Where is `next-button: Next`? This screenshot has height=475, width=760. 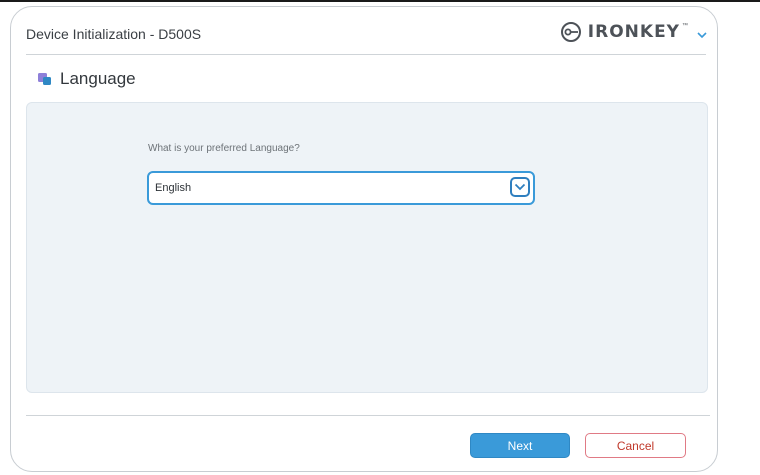
next-button: Next is located at coordinates (520, 445).